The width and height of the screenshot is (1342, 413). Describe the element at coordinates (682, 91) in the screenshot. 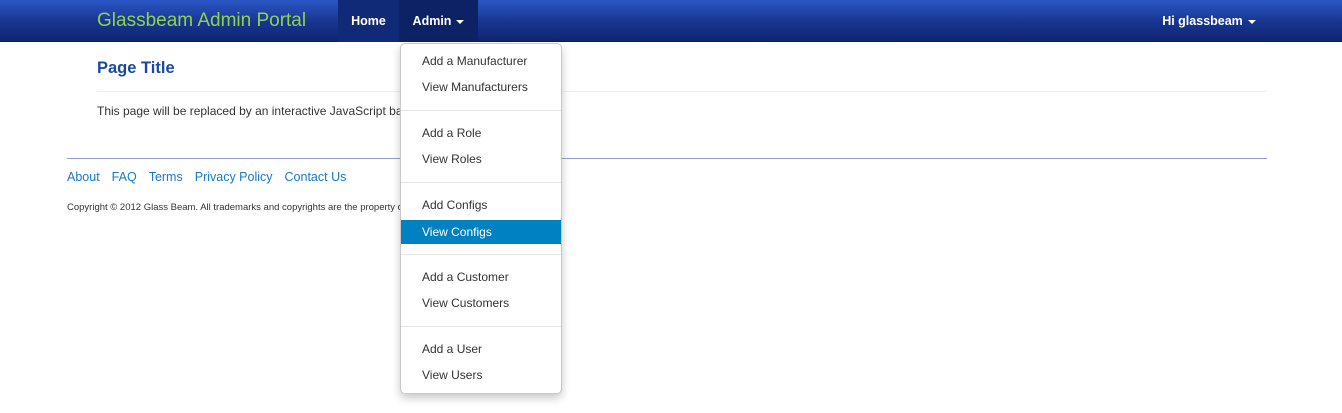

I see `title-divider` at that location.